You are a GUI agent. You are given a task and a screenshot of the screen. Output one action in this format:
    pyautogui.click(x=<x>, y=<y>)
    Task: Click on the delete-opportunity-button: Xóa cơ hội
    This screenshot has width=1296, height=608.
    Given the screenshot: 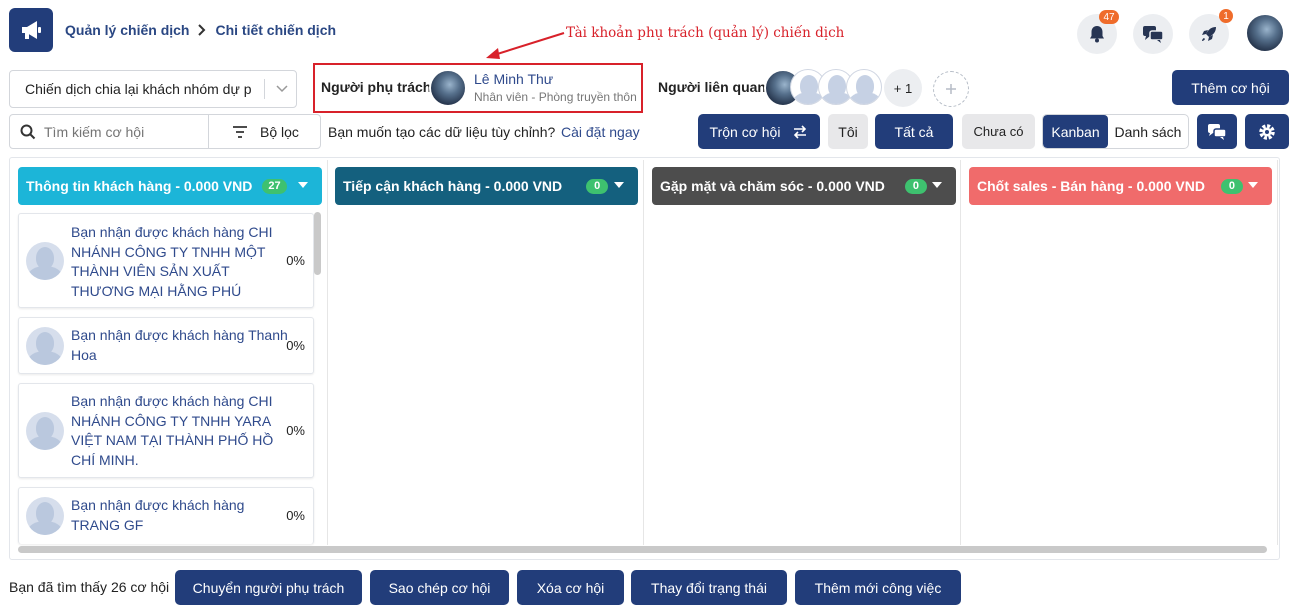 What is the action you would take?
    pyautogui.click(x=570, y=587)
    